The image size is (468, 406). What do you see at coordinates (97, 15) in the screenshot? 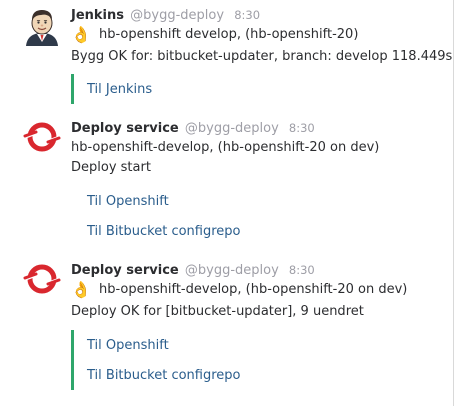
I see `sender-name: Jenkins` at bounding box center [97, 15].